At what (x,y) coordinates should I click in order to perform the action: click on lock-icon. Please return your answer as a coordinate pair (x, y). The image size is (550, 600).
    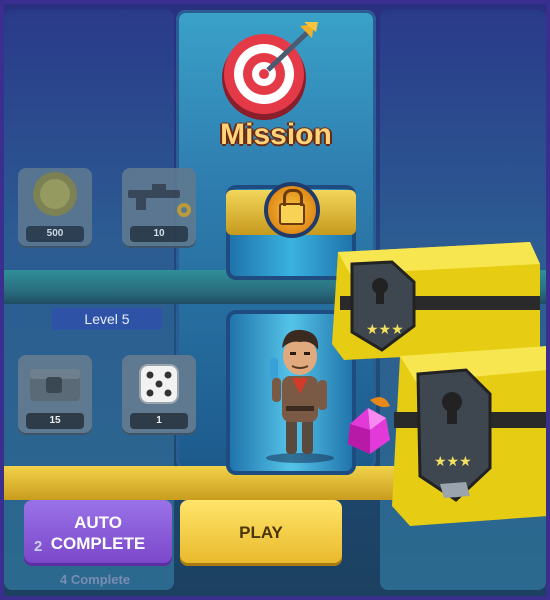
    Looking at the image, I should click on (292, 210).